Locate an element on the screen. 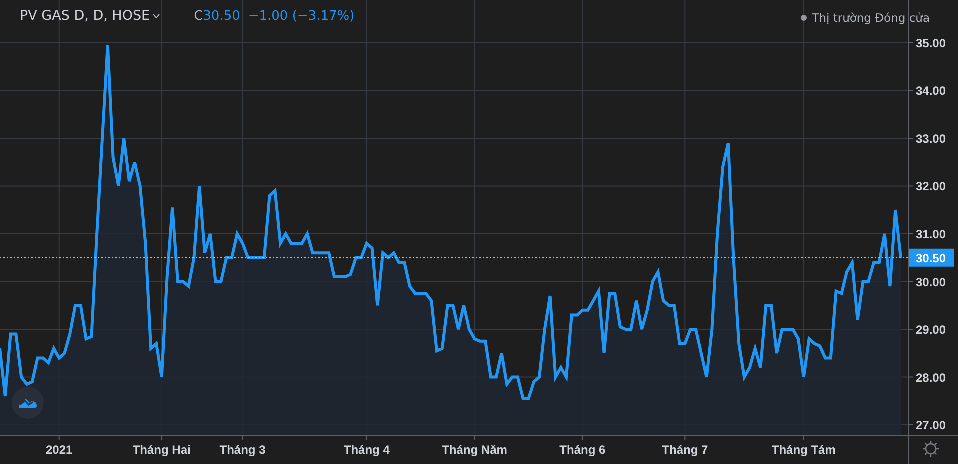 Image resolution: width=958 pixels, height=464 pixels. axis-label: 27.00 is located at coordinates (931, 425).